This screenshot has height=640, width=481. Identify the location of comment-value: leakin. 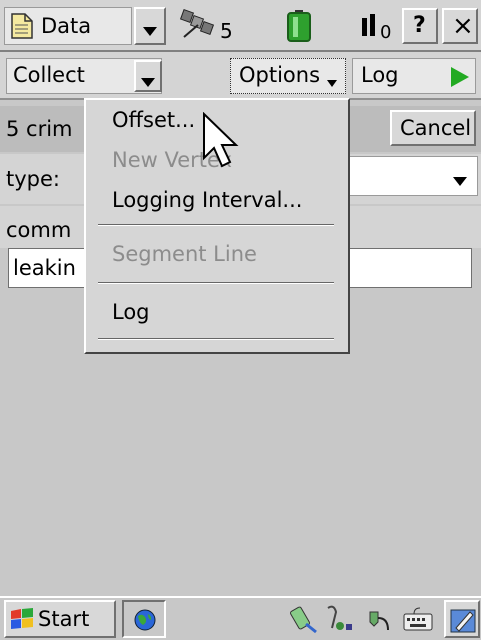
(44, 268).